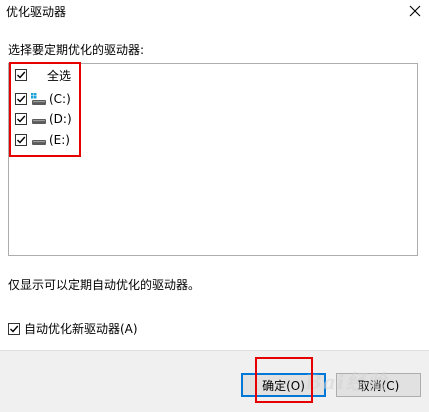 This screenshot has width=429, height=412. What do you see at coordinates (45, 109) in the screenshot?
I see `drive-selection-highlight` at bounding box center [45, 109].